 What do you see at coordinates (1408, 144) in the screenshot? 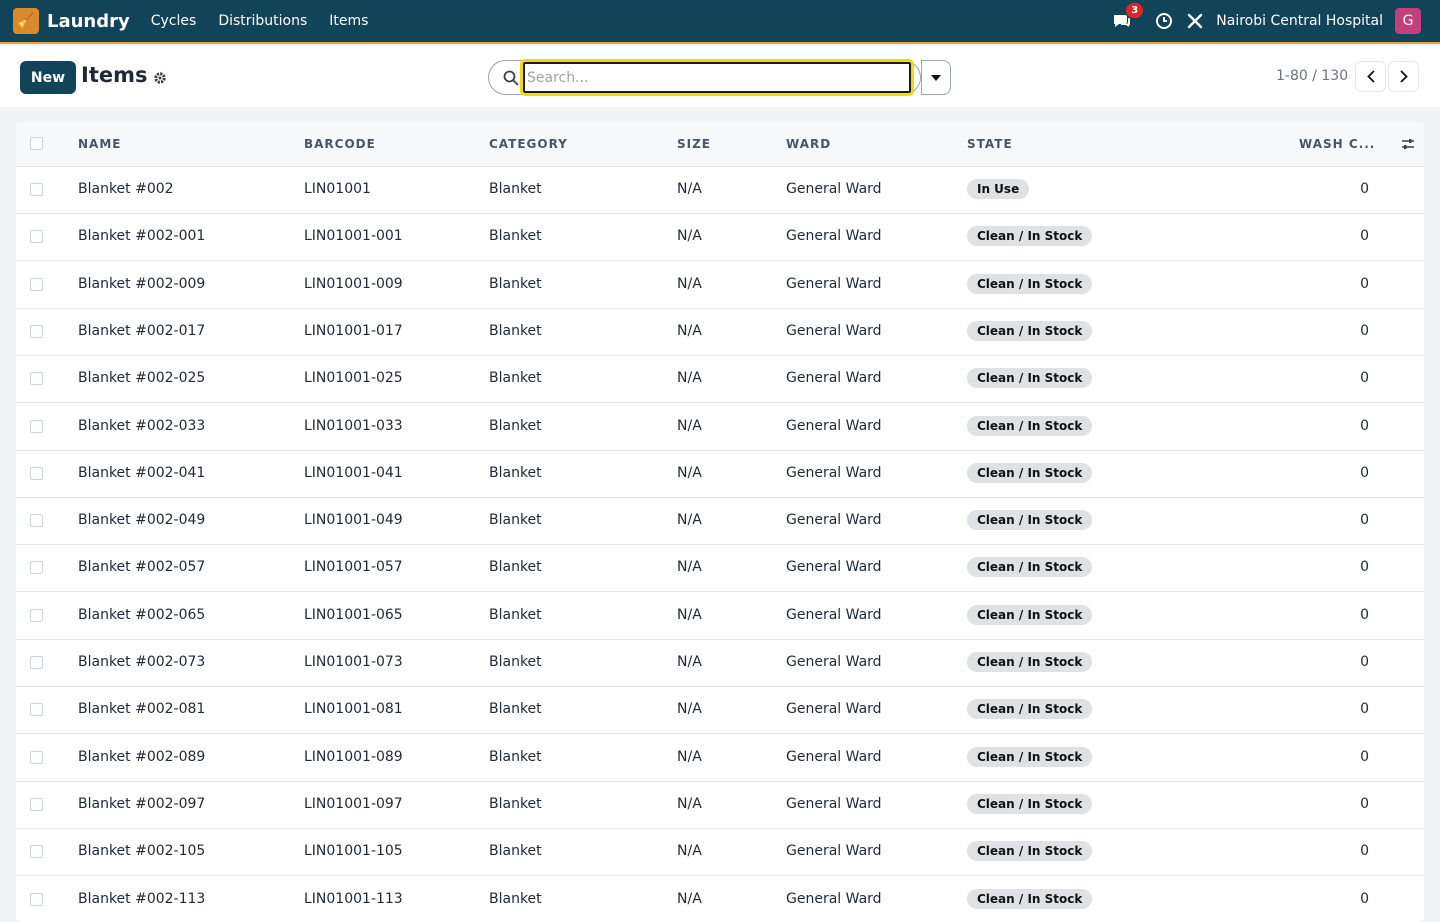
I see `optional-columns-icon` at bounding box center [1408, 144].